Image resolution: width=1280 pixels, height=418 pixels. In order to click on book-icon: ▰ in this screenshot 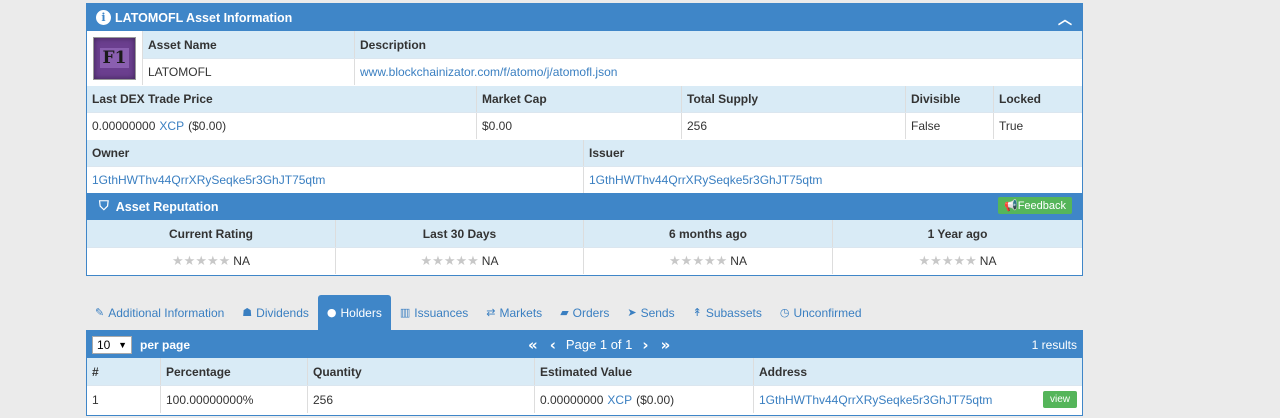, I will do `click(564, 312)`.